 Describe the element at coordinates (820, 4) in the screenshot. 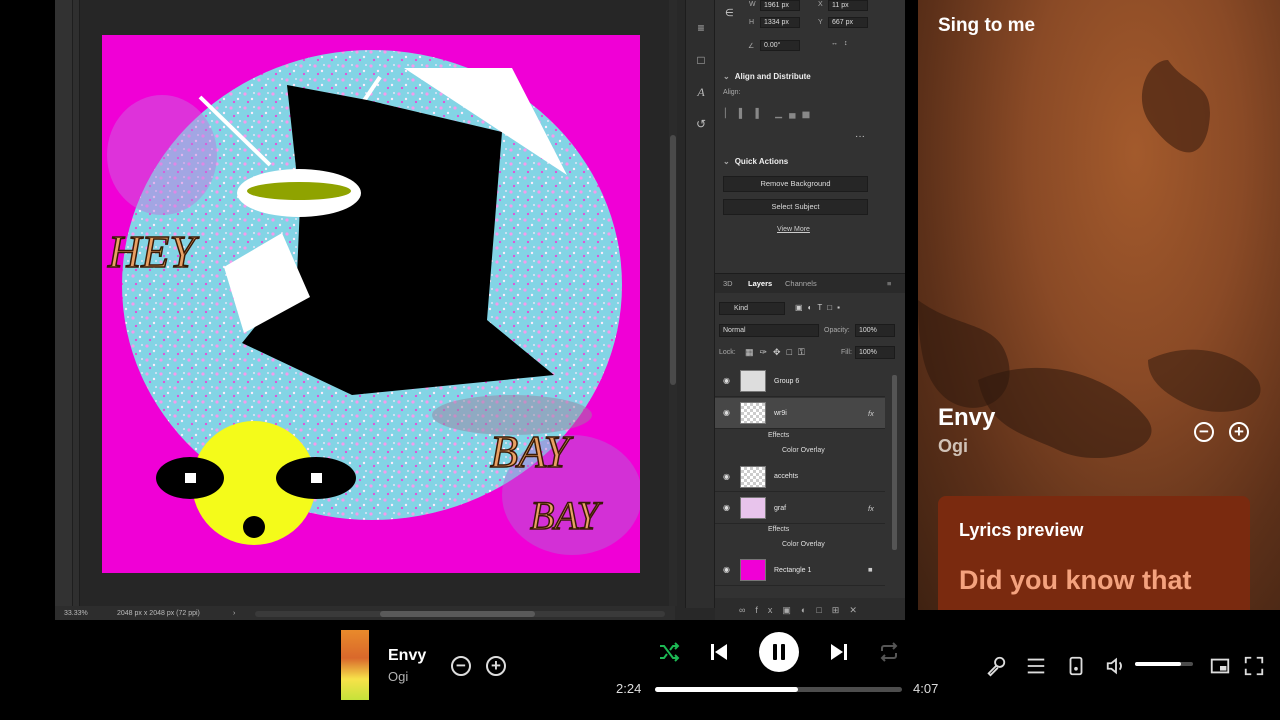

I see `x-label: X` at that location.